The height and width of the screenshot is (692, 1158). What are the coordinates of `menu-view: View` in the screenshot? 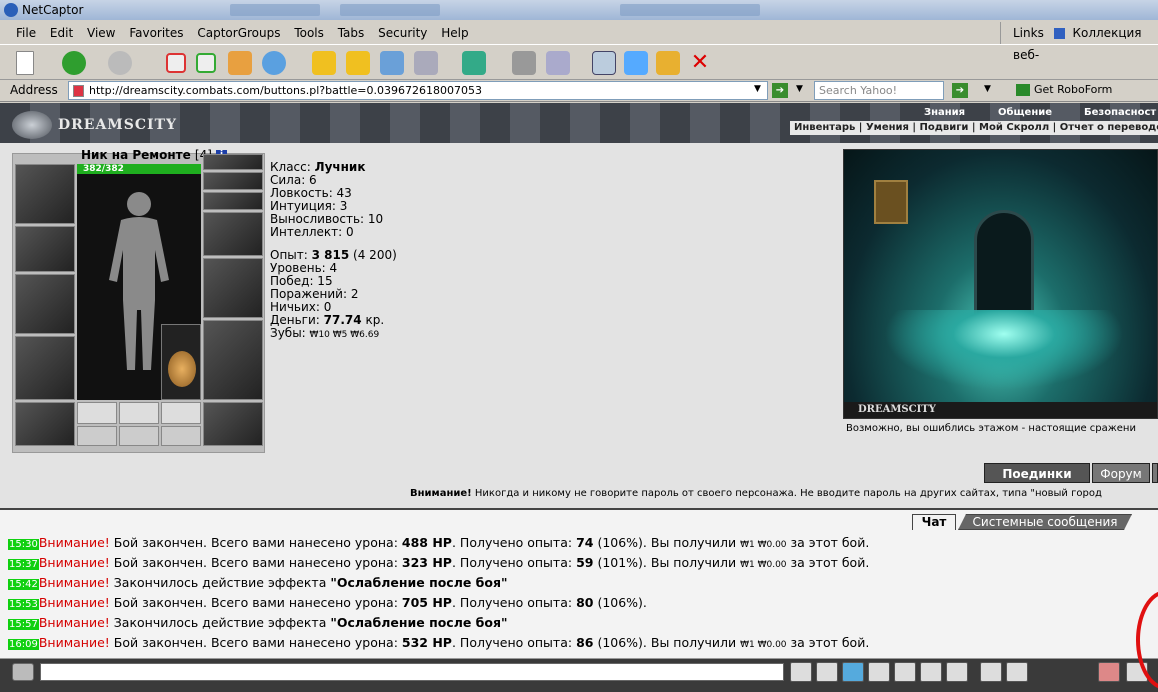 It's located at (101, 33).